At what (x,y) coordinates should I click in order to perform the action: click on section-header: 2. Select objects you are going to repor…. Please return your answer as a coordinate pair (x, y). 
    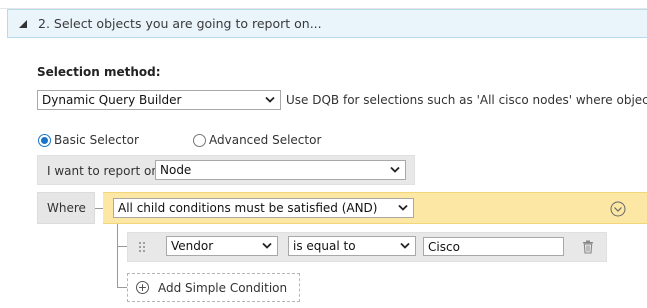
    Looking at the image, I should click on (327, 23).